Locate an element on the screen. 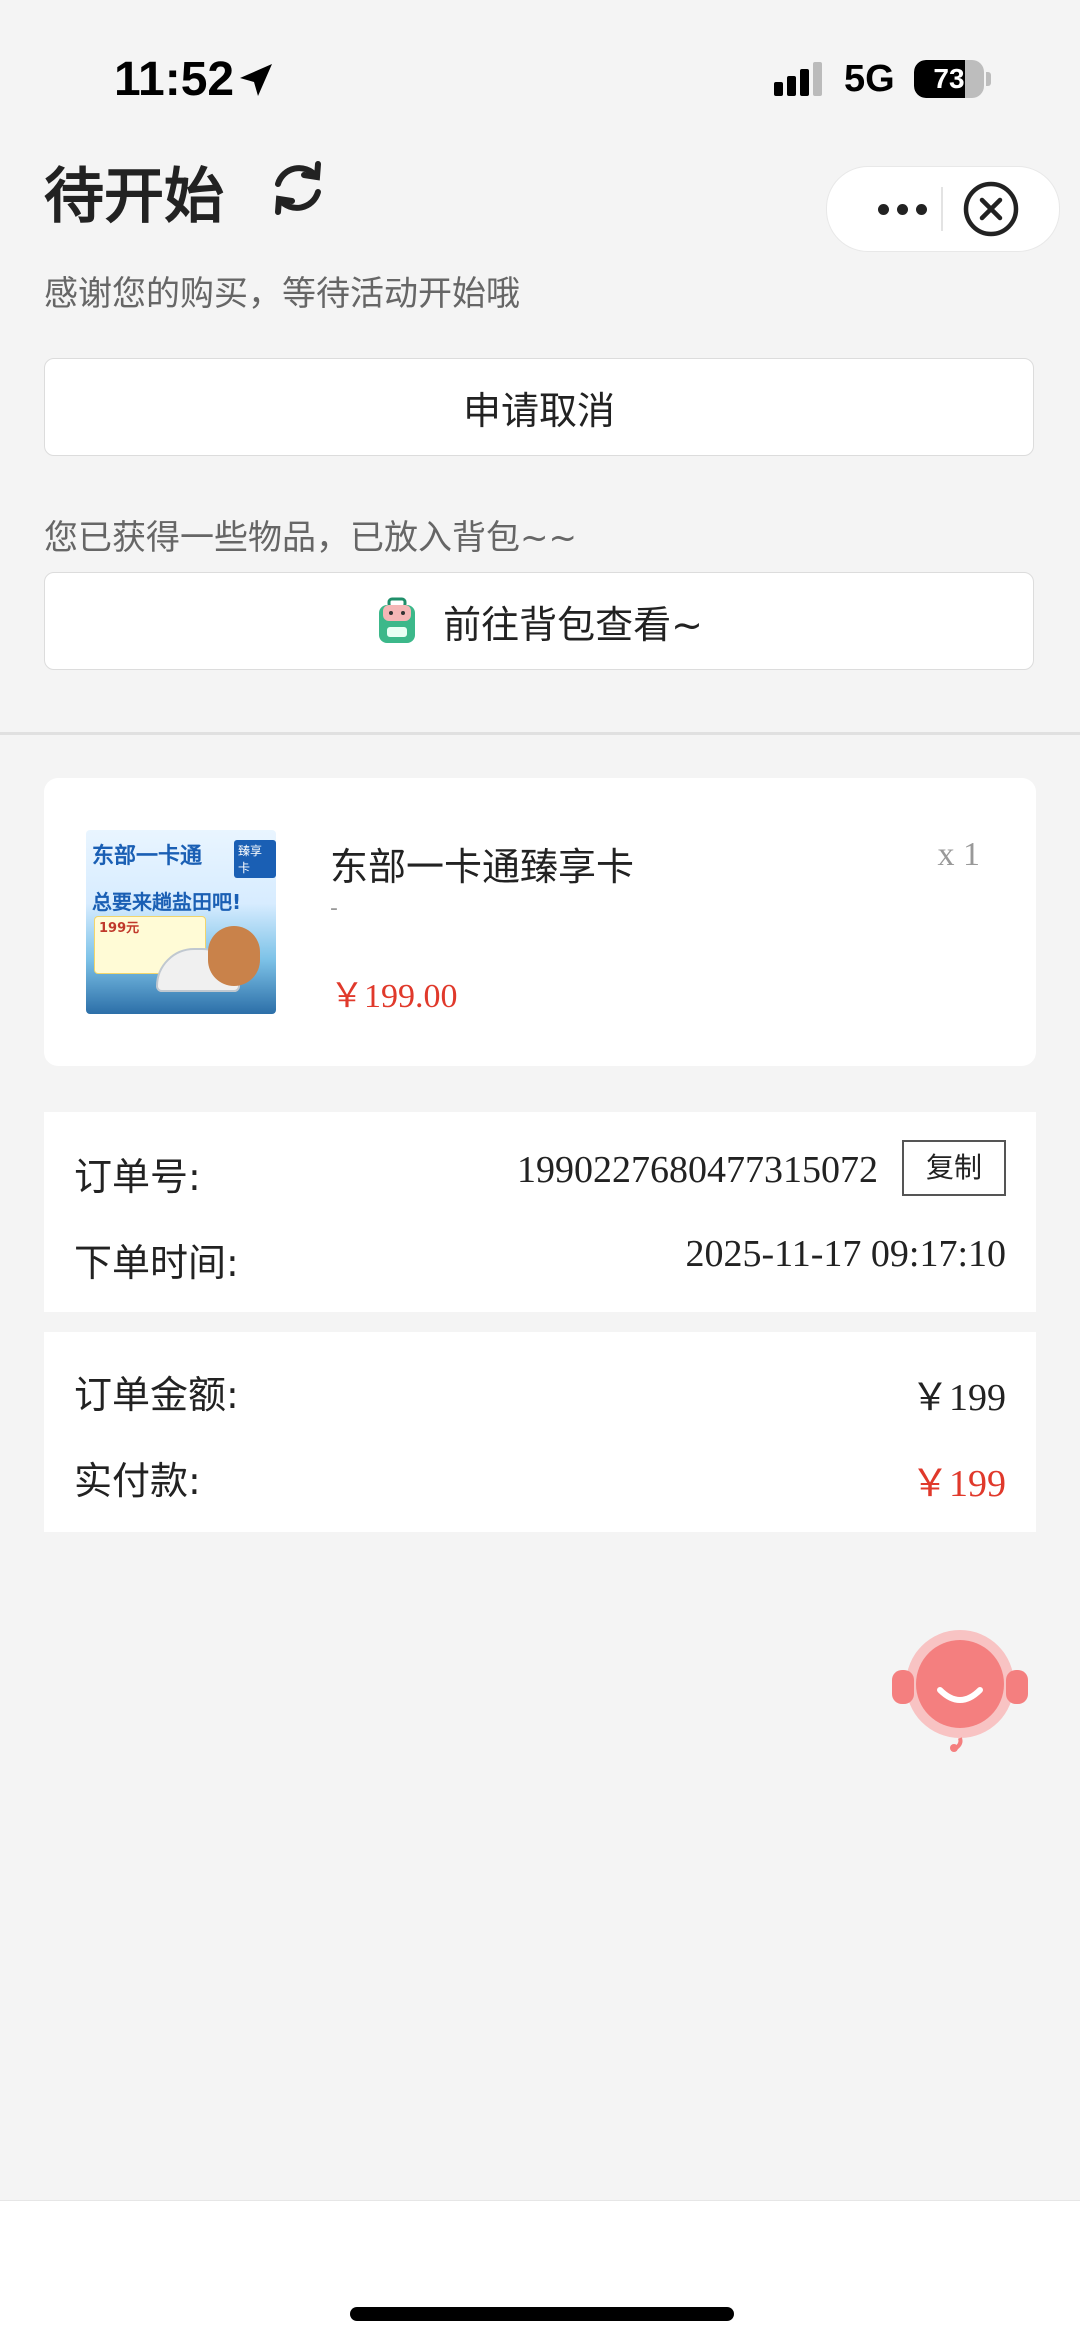 This screenshot has width=1080, height=2342. customer-service-button is located at coordinates (960, 1690).